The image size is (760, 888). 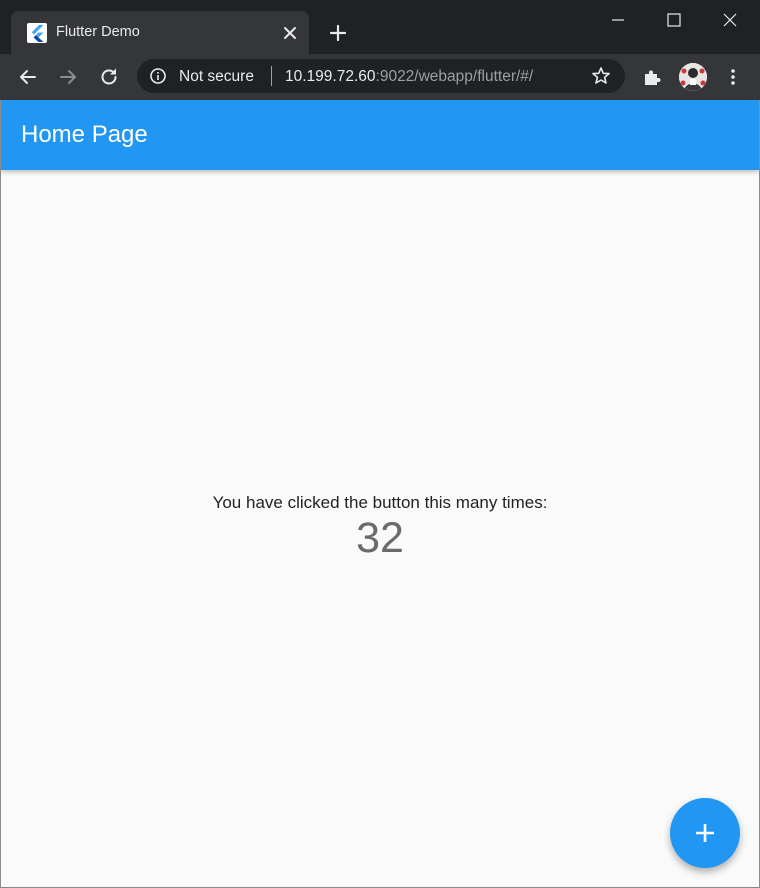 I want to click on address-divider, so click(x=271, y=76).